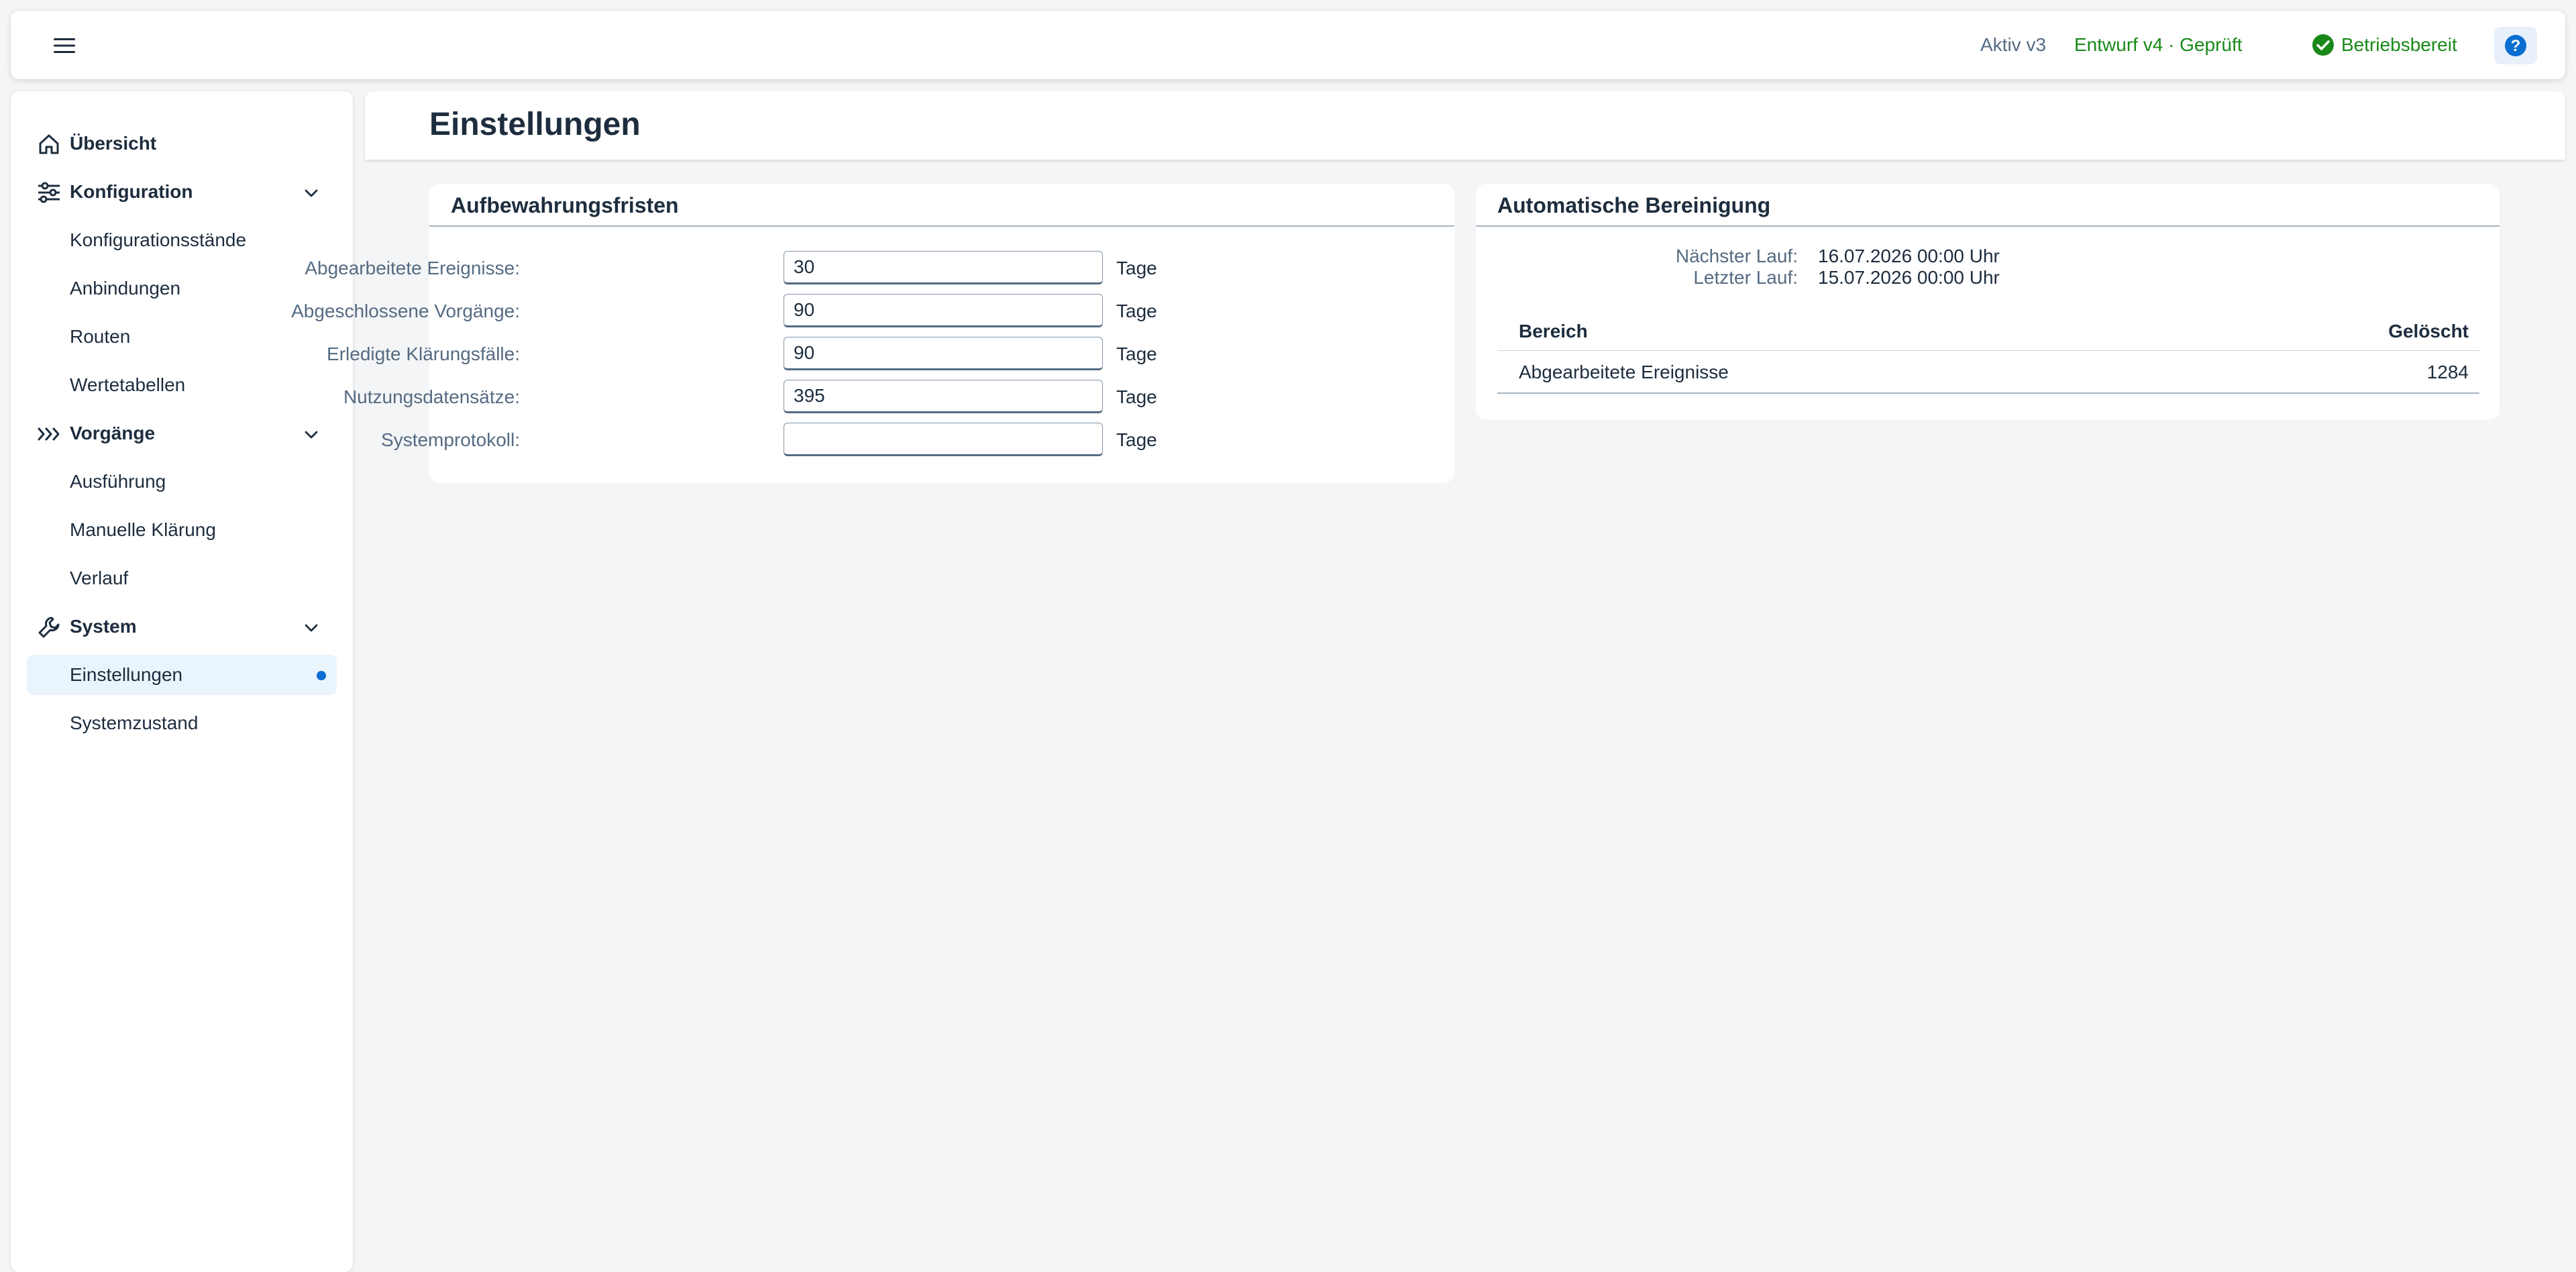 The image size is (2576, 1272). What do you see at coordinates (2323, 45) in the screenshot?
I see `check-circle-icon` at bounding box center [2323, 45].